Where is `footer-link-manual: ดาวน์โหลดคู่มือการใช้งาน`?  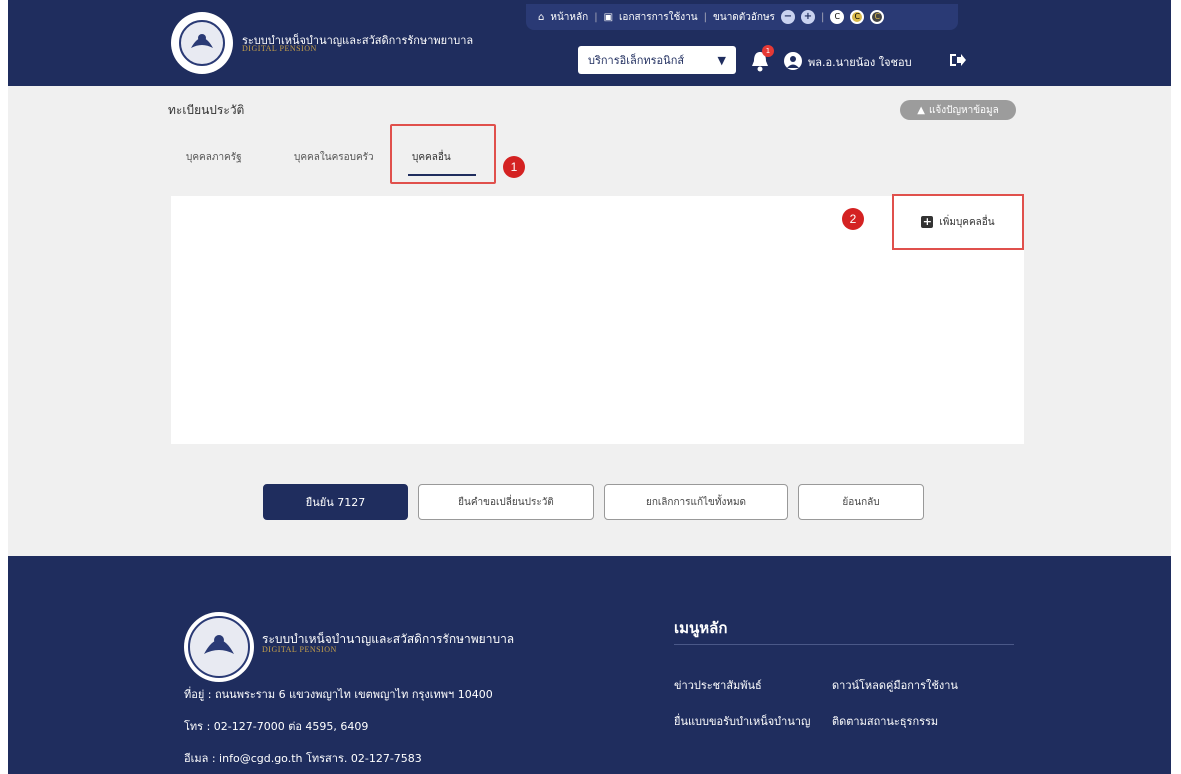
footer-link-manual: ดาวน์โหลดคู่มือการใช้งาน is located at coordinates (895, 685).